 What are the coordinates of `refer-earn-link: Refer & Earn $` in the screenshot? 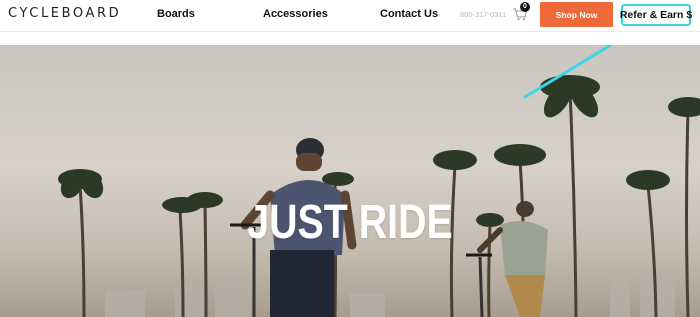 It's located at (656, 15).